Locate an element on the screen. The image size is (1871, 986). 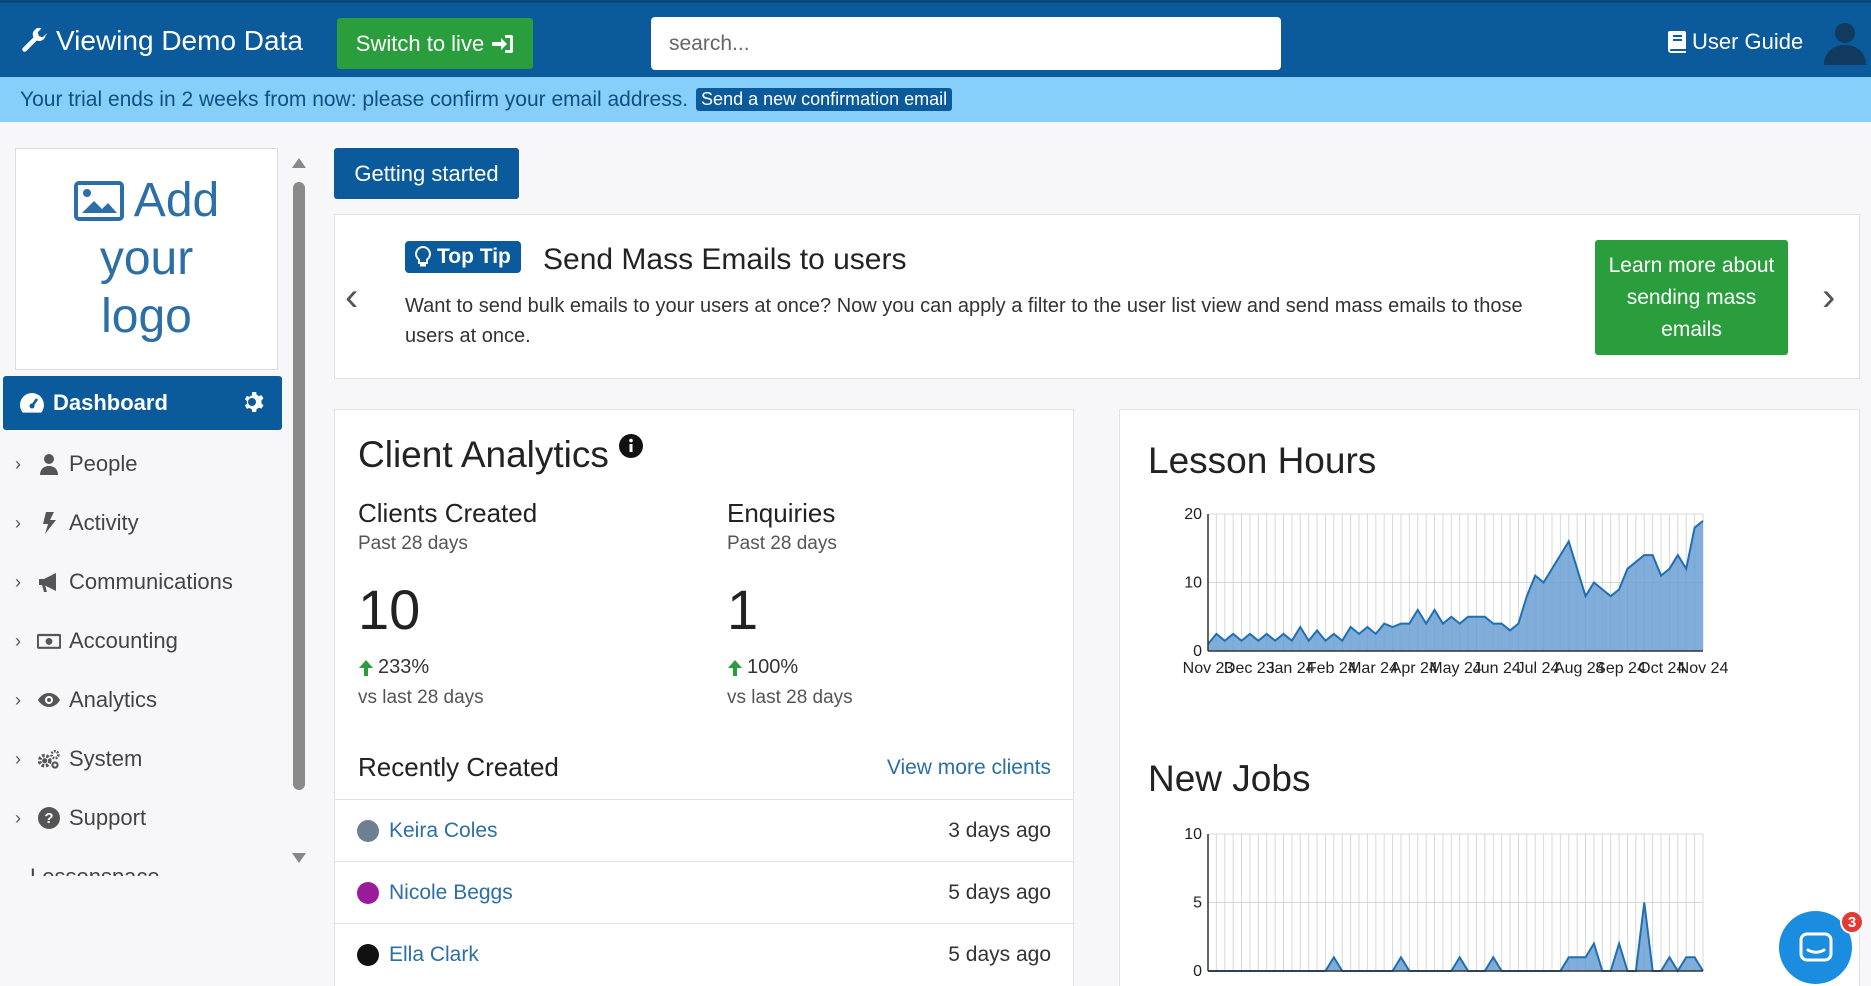
scroll-down-arrow is located at coordinates (299, 858).